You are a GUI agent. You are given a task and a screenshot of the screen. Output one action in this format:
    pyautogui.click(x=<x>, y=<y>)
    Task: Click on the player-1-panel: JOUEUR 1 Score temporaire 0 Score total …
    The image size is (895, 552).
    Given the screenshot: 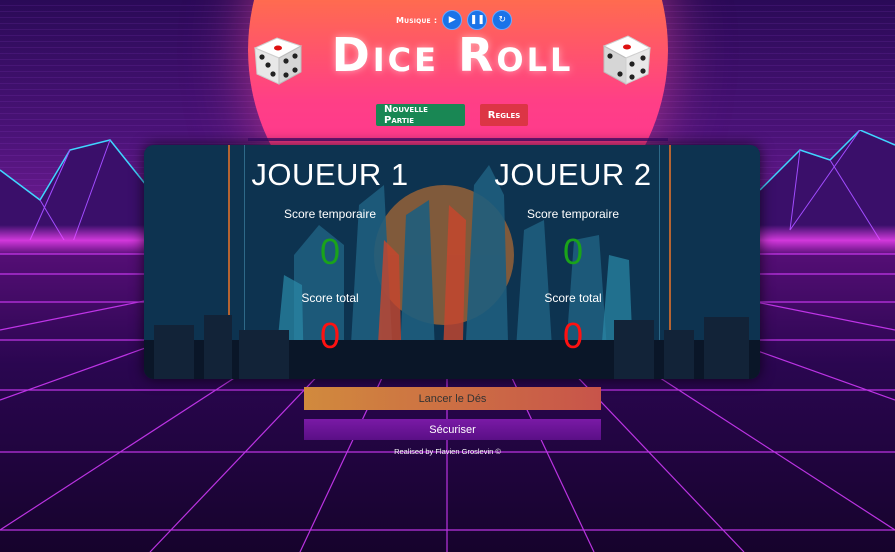 What is the action you would take?
    pyautogui.click(x=330, y=262)
    